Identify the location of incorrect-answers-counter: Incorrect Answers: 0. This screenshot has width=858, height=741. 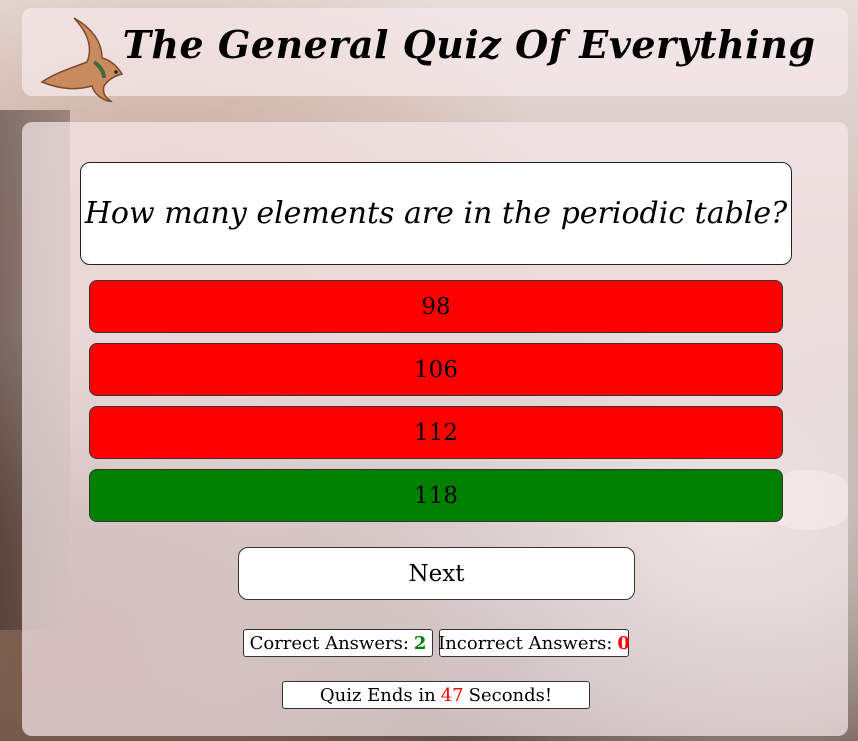
(534, 643).